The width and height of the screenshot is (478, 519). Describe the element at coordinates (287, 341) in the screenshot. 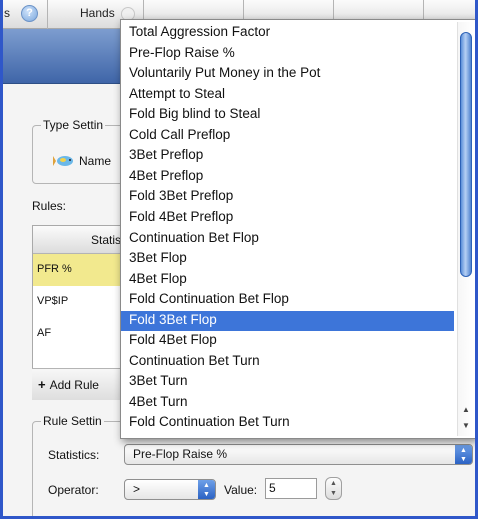

I see `dropdown-option: Fold 4Bet Flop` at that location.